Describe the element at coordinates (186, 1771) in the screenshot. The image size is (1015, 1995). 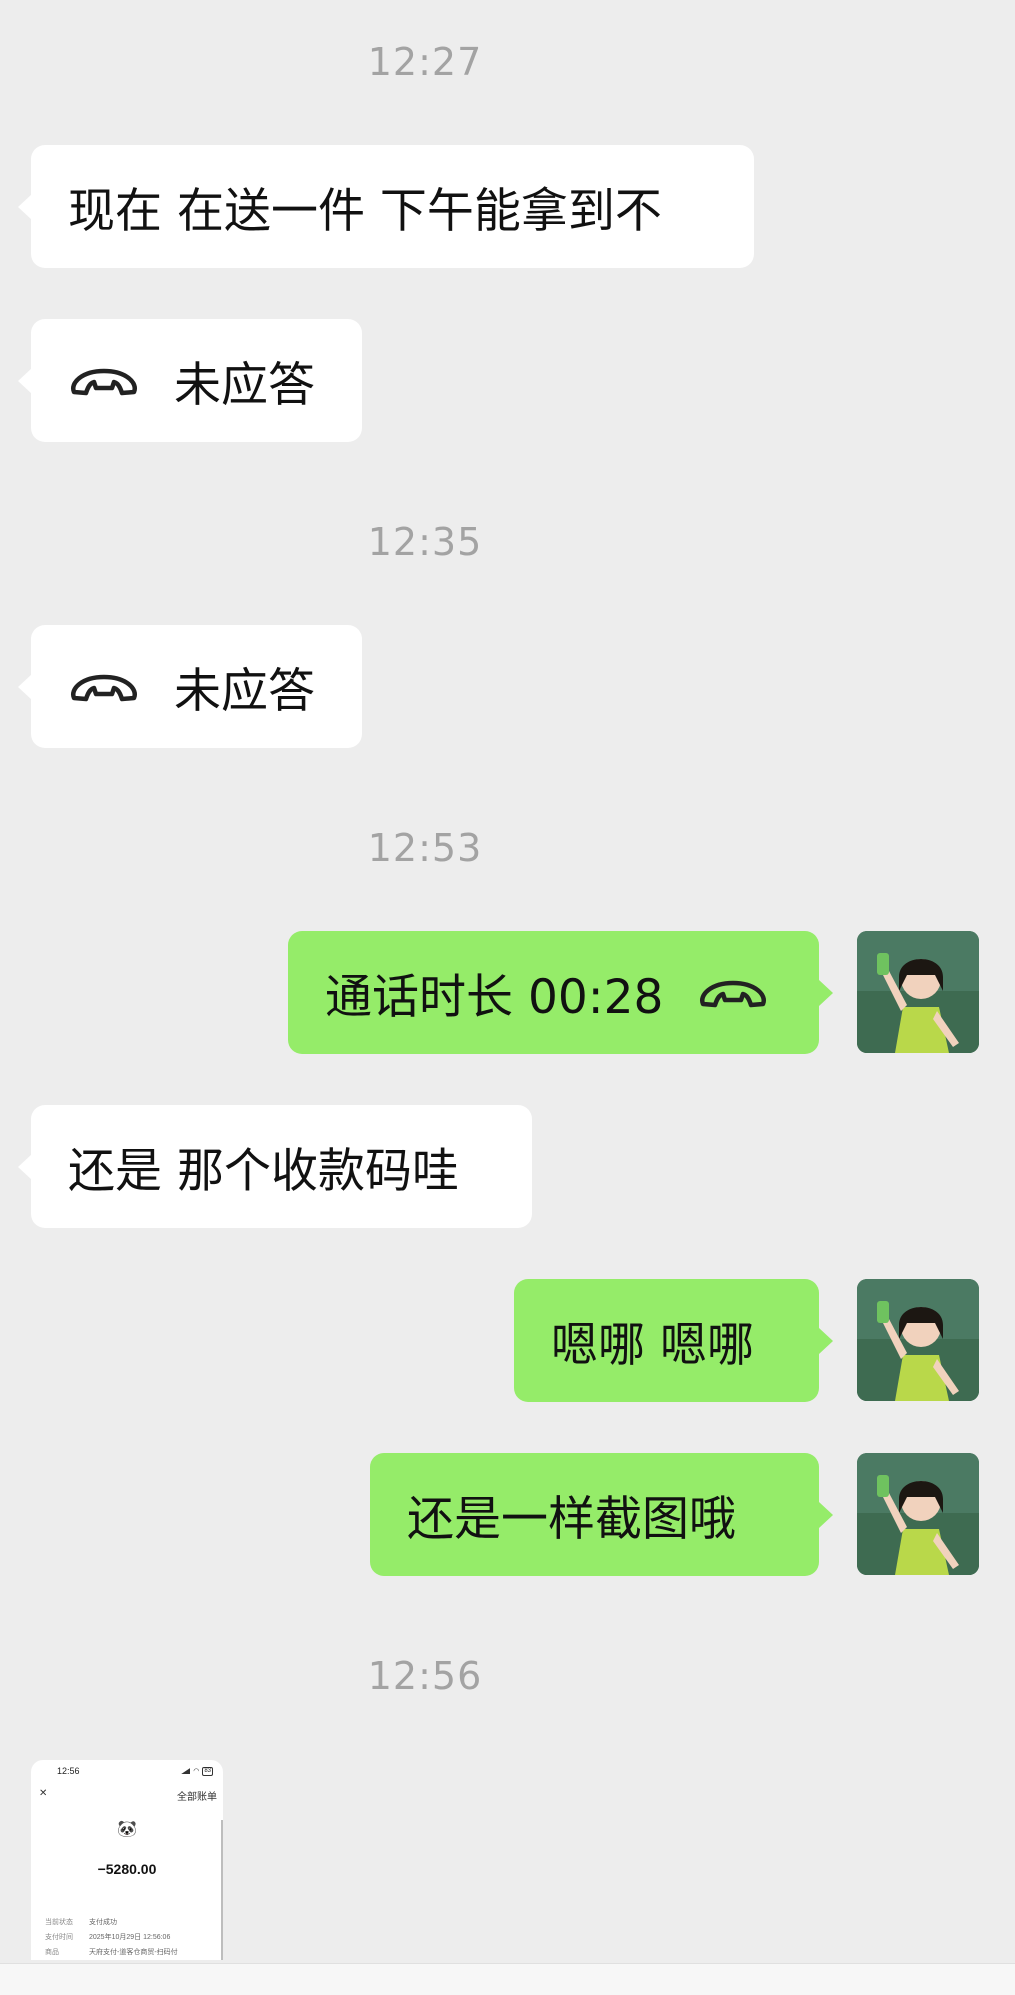
I see `signal-icon` at that location.